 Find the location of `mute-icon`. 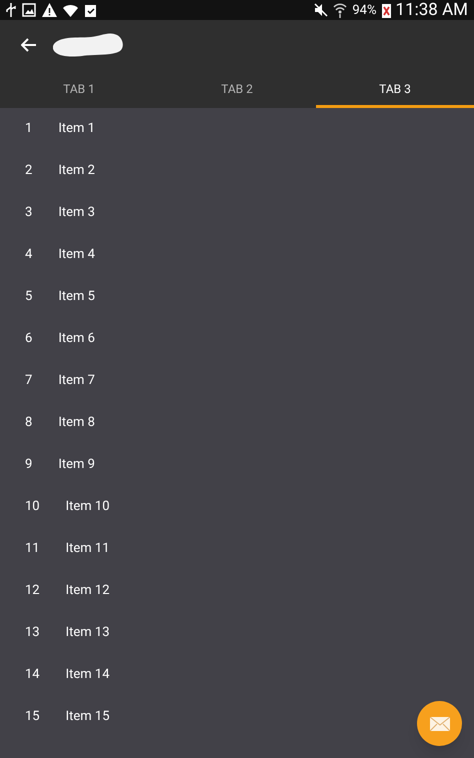

mute-icon is located at coordinates (321, 10).